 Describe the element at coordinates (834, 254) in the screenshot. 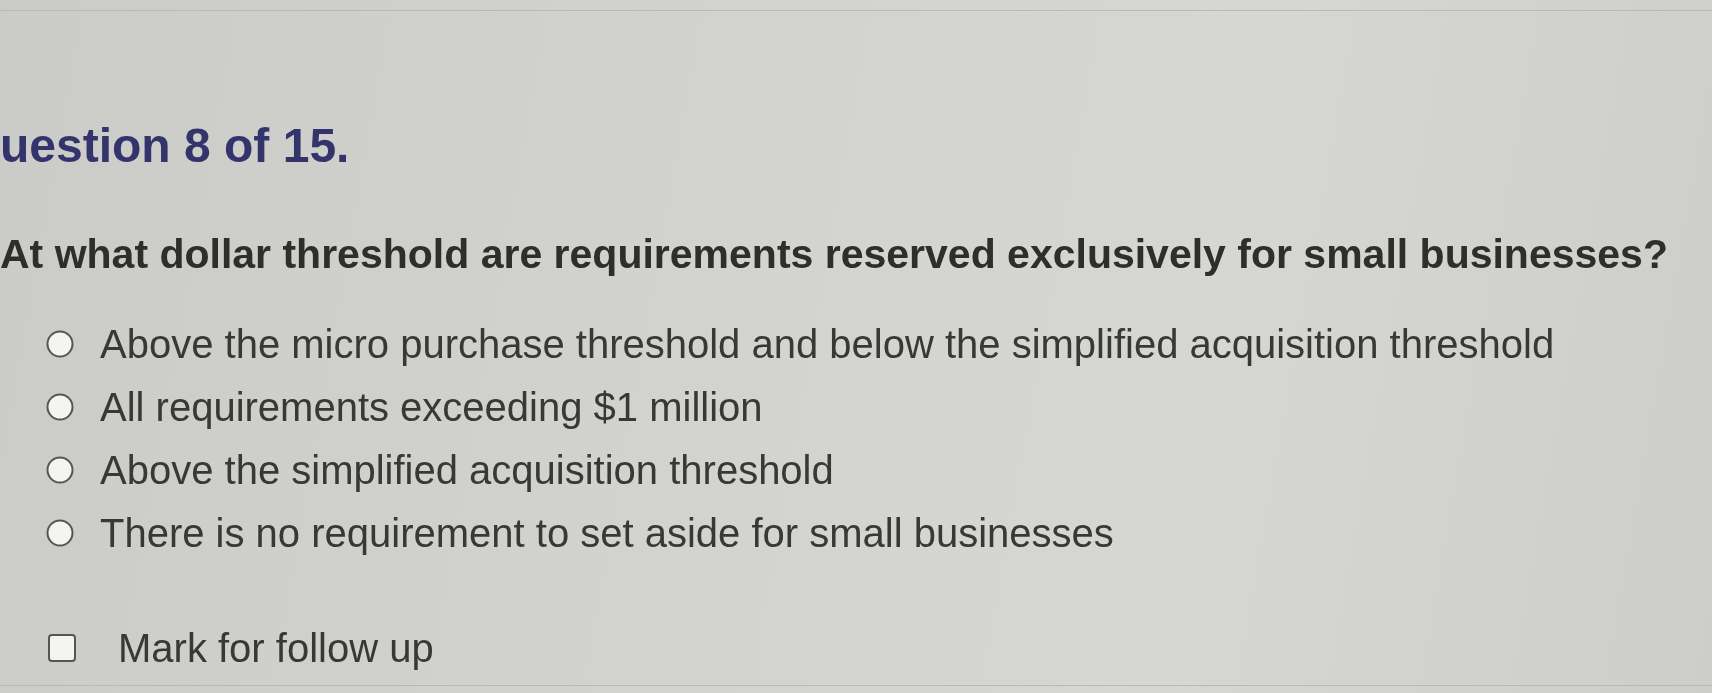

I see `question-text: At what dollar threshold are requirements reserved exclusively for small businesses?` at that location.